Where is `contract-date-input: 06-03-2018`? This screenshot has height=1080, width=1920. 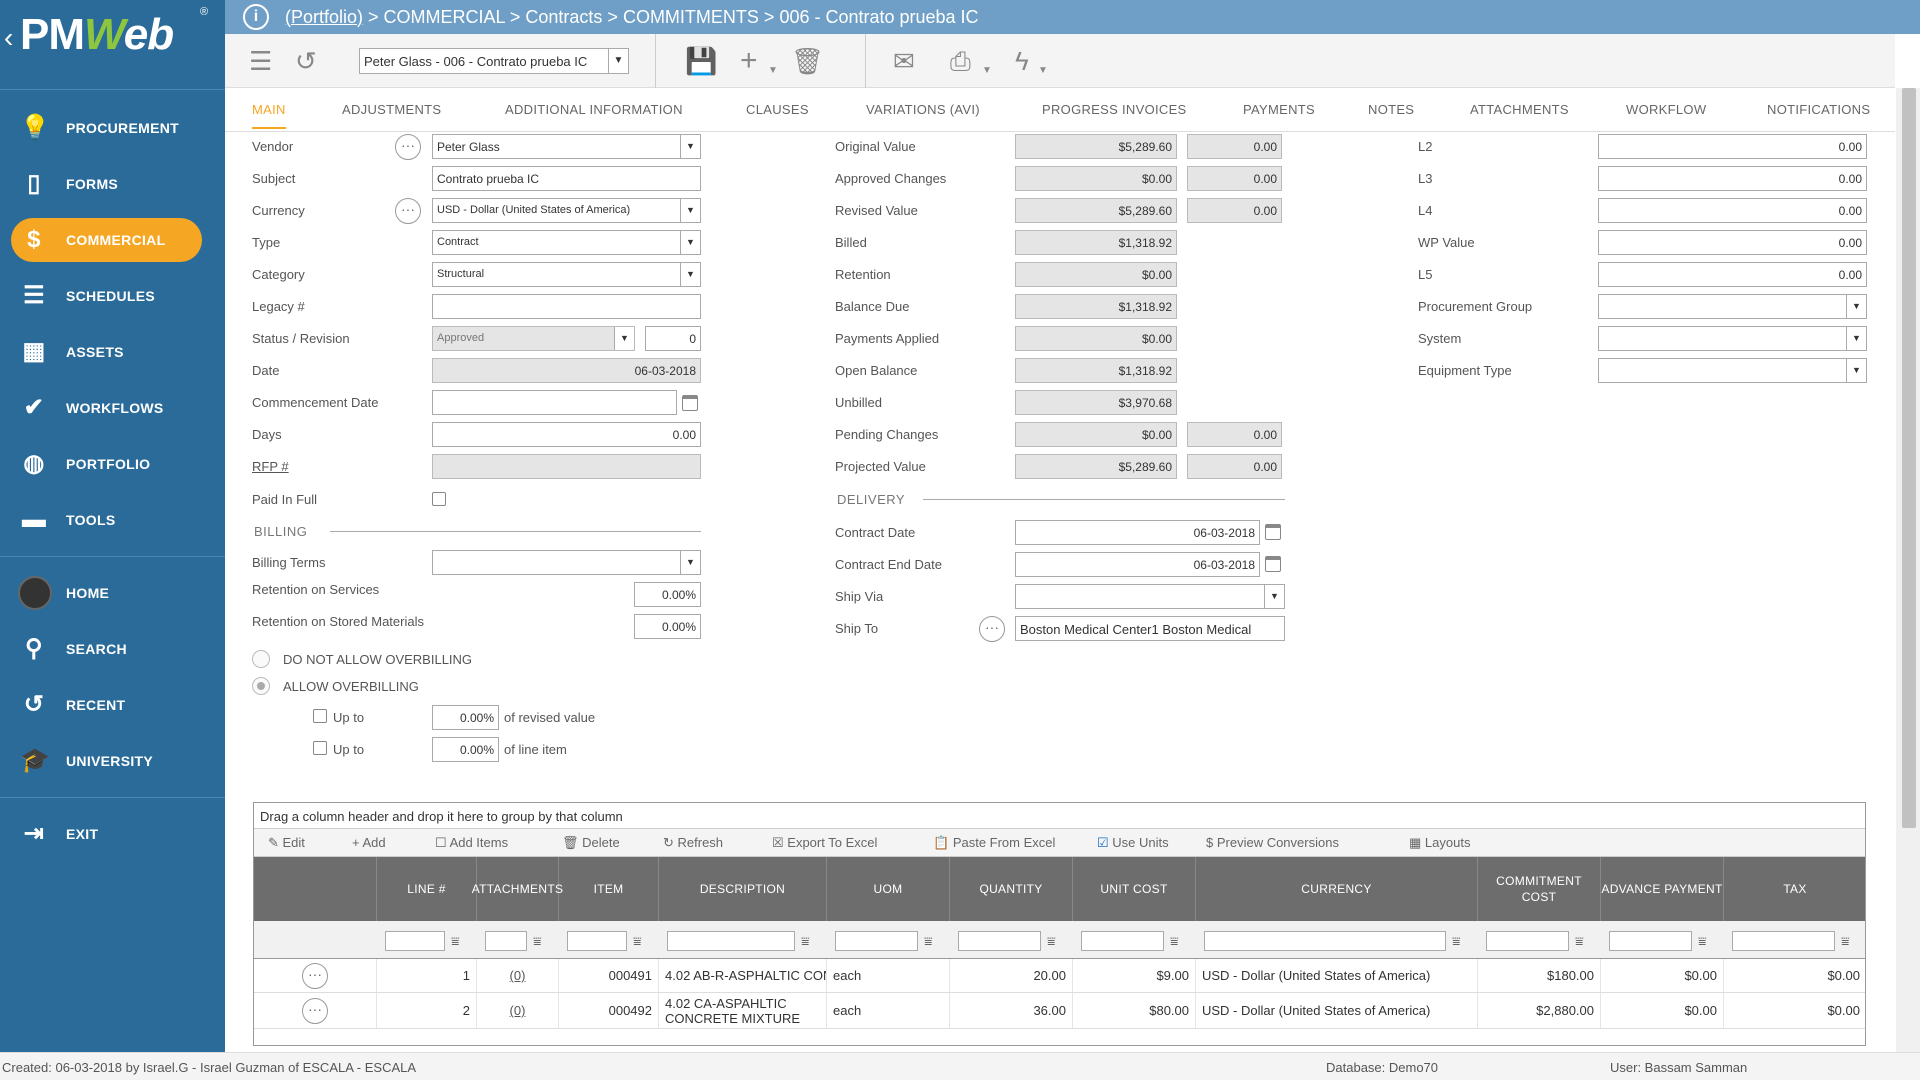 contract-date-input: 06-03-2018 is located at coordinates (1137, 532).